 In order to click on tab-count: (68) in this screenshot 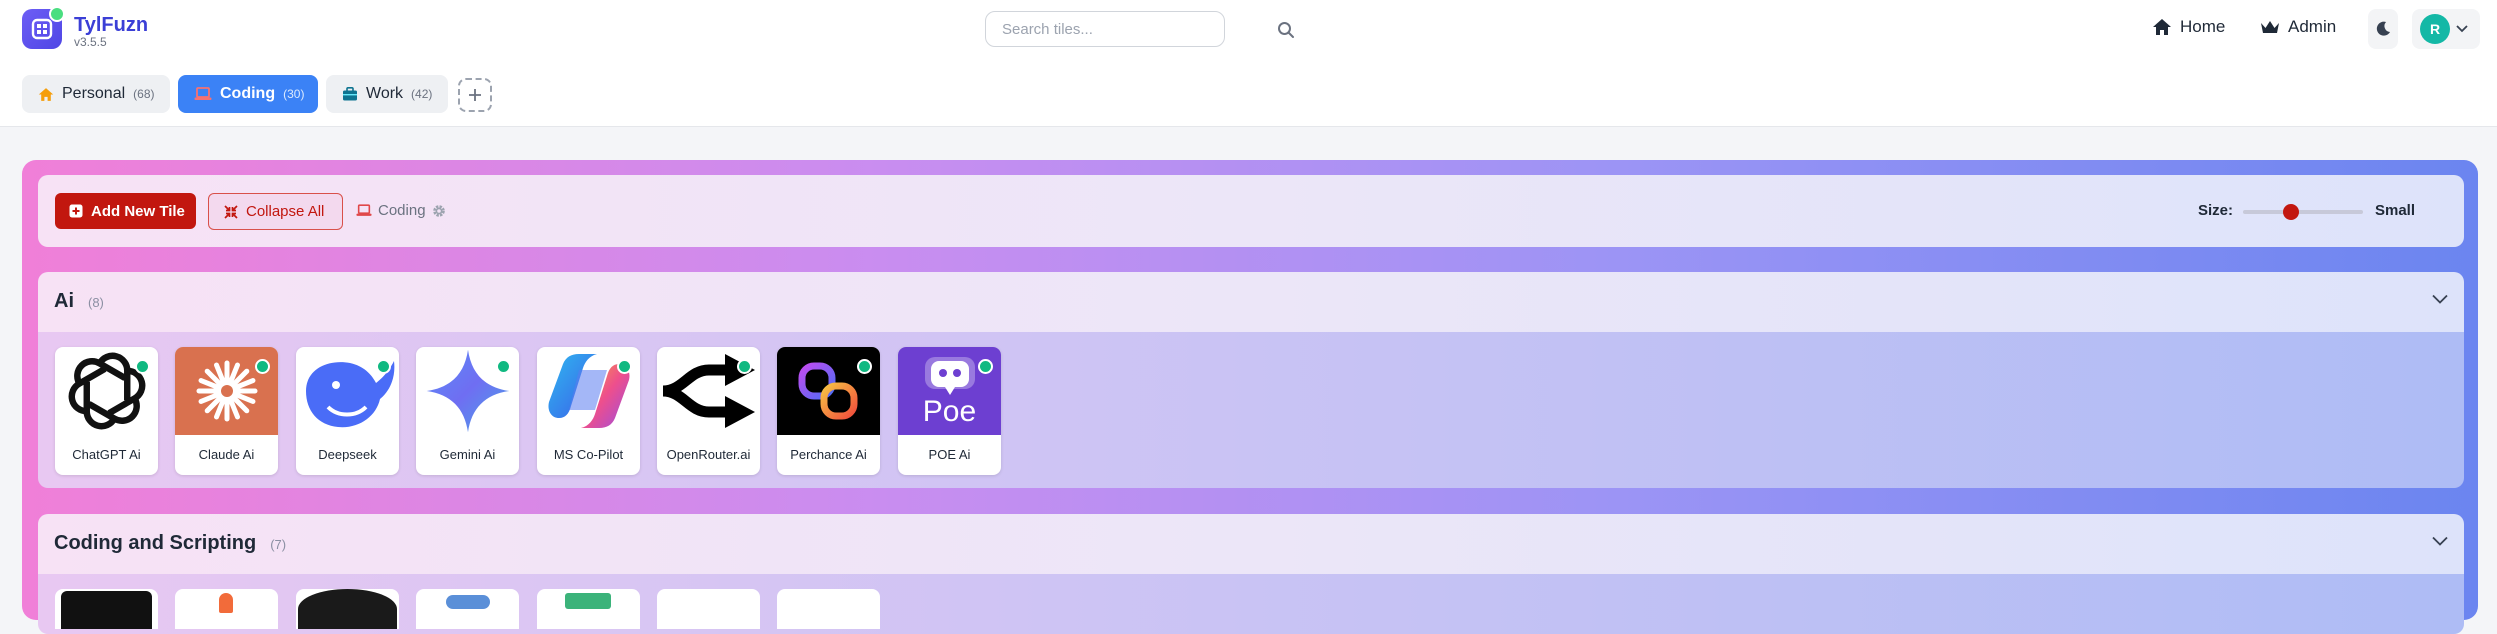, I will do `click(144, 94)`.